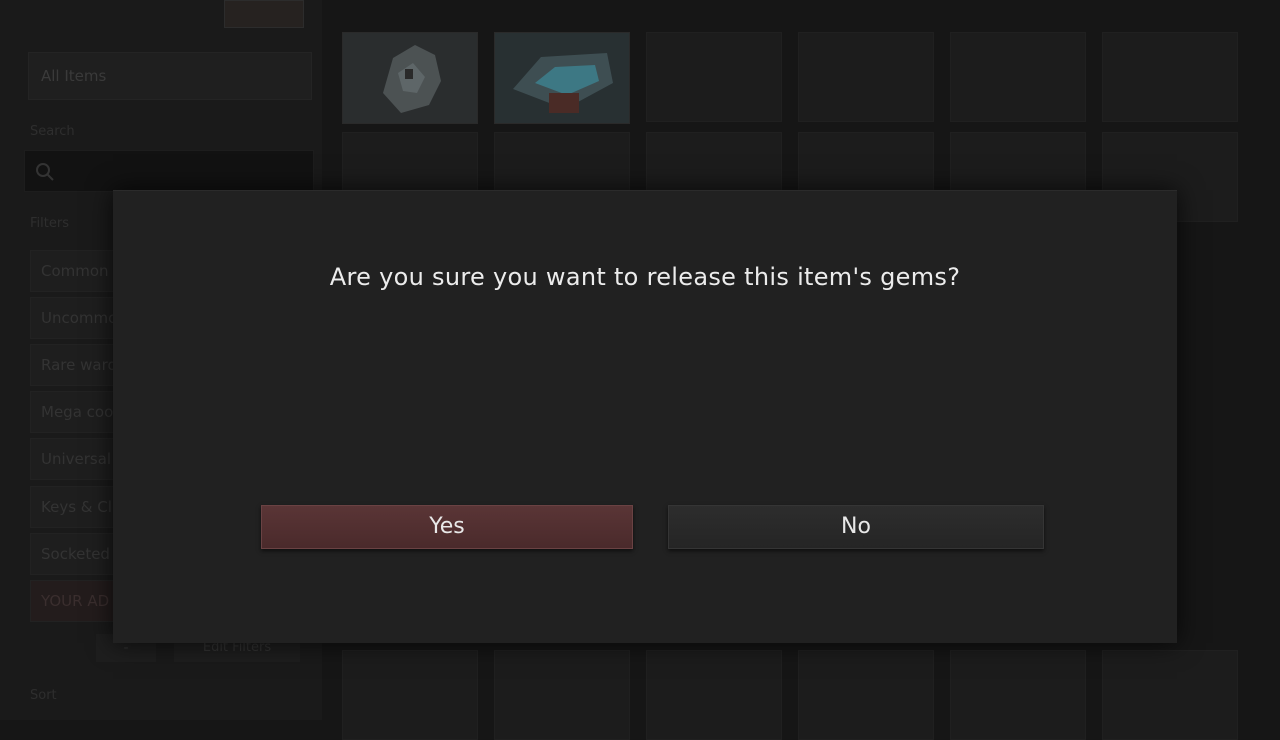 The image size is (1280, 740). What do you see at coordinates (49, 223) in the screenshot?
I see `filters-label: Filters` at bounding box center [49, 223].